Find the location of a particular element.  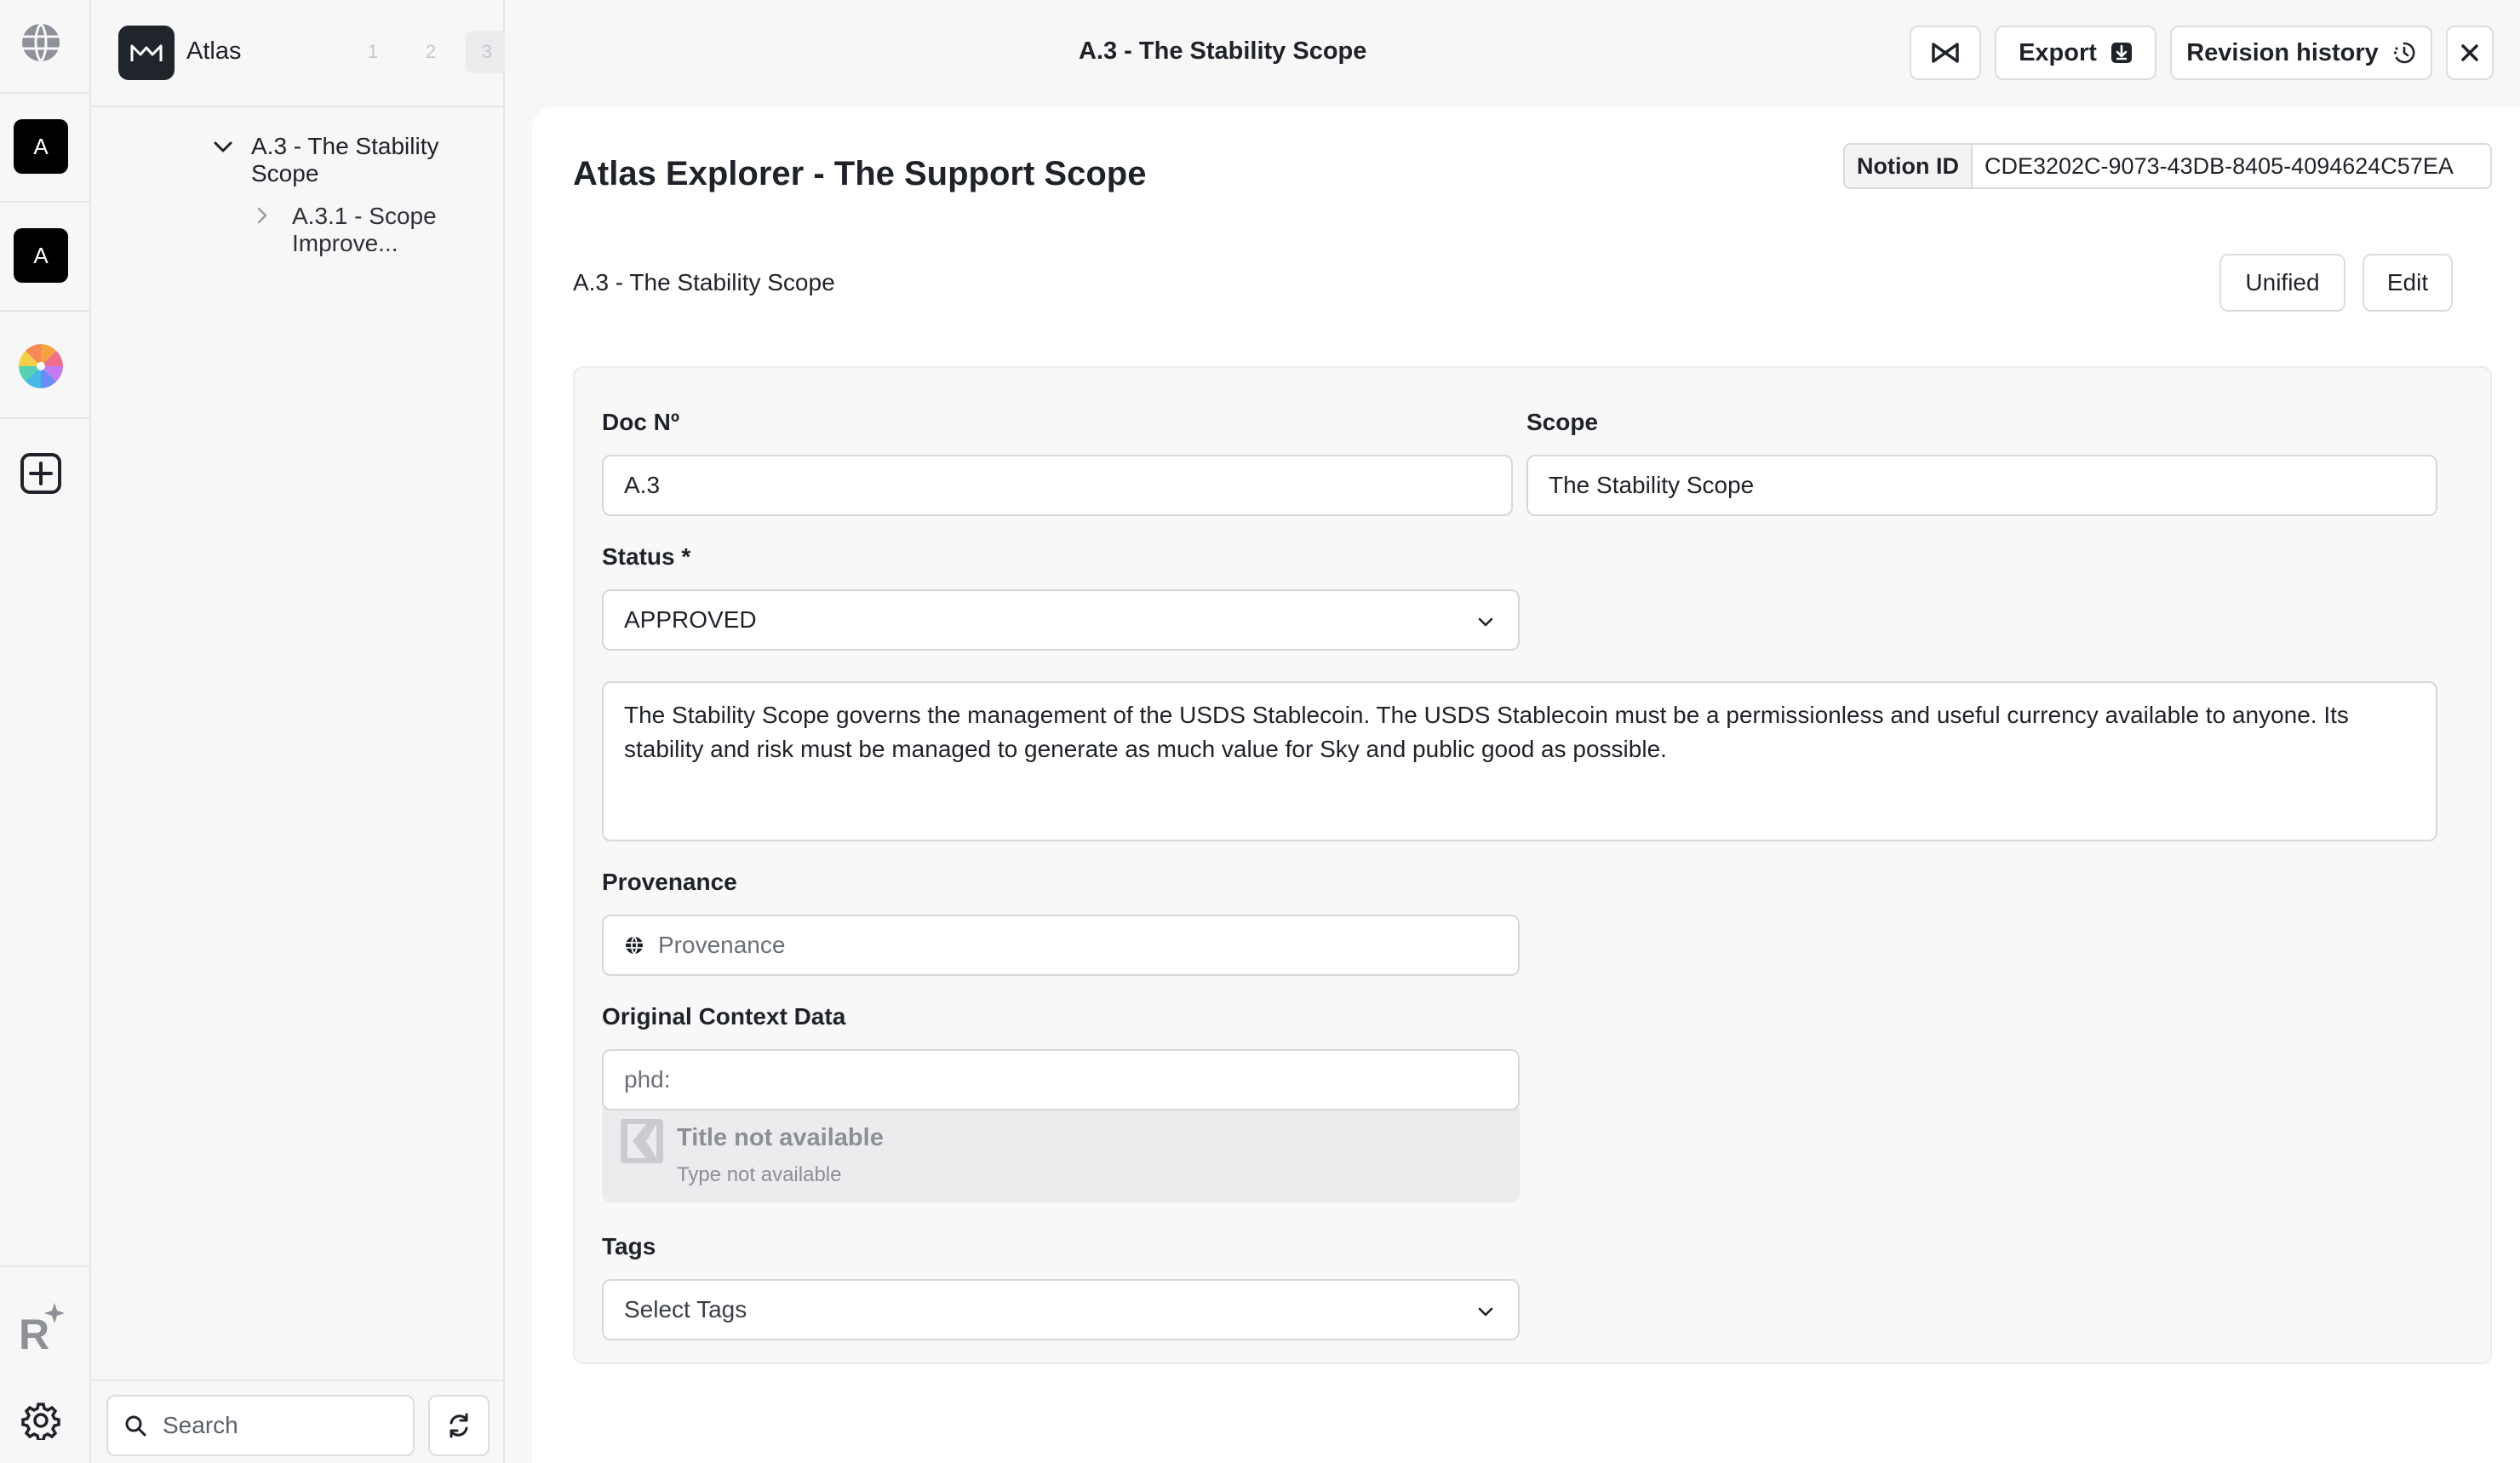

r-logo-letter: R is located at coordinates (34, 1333).